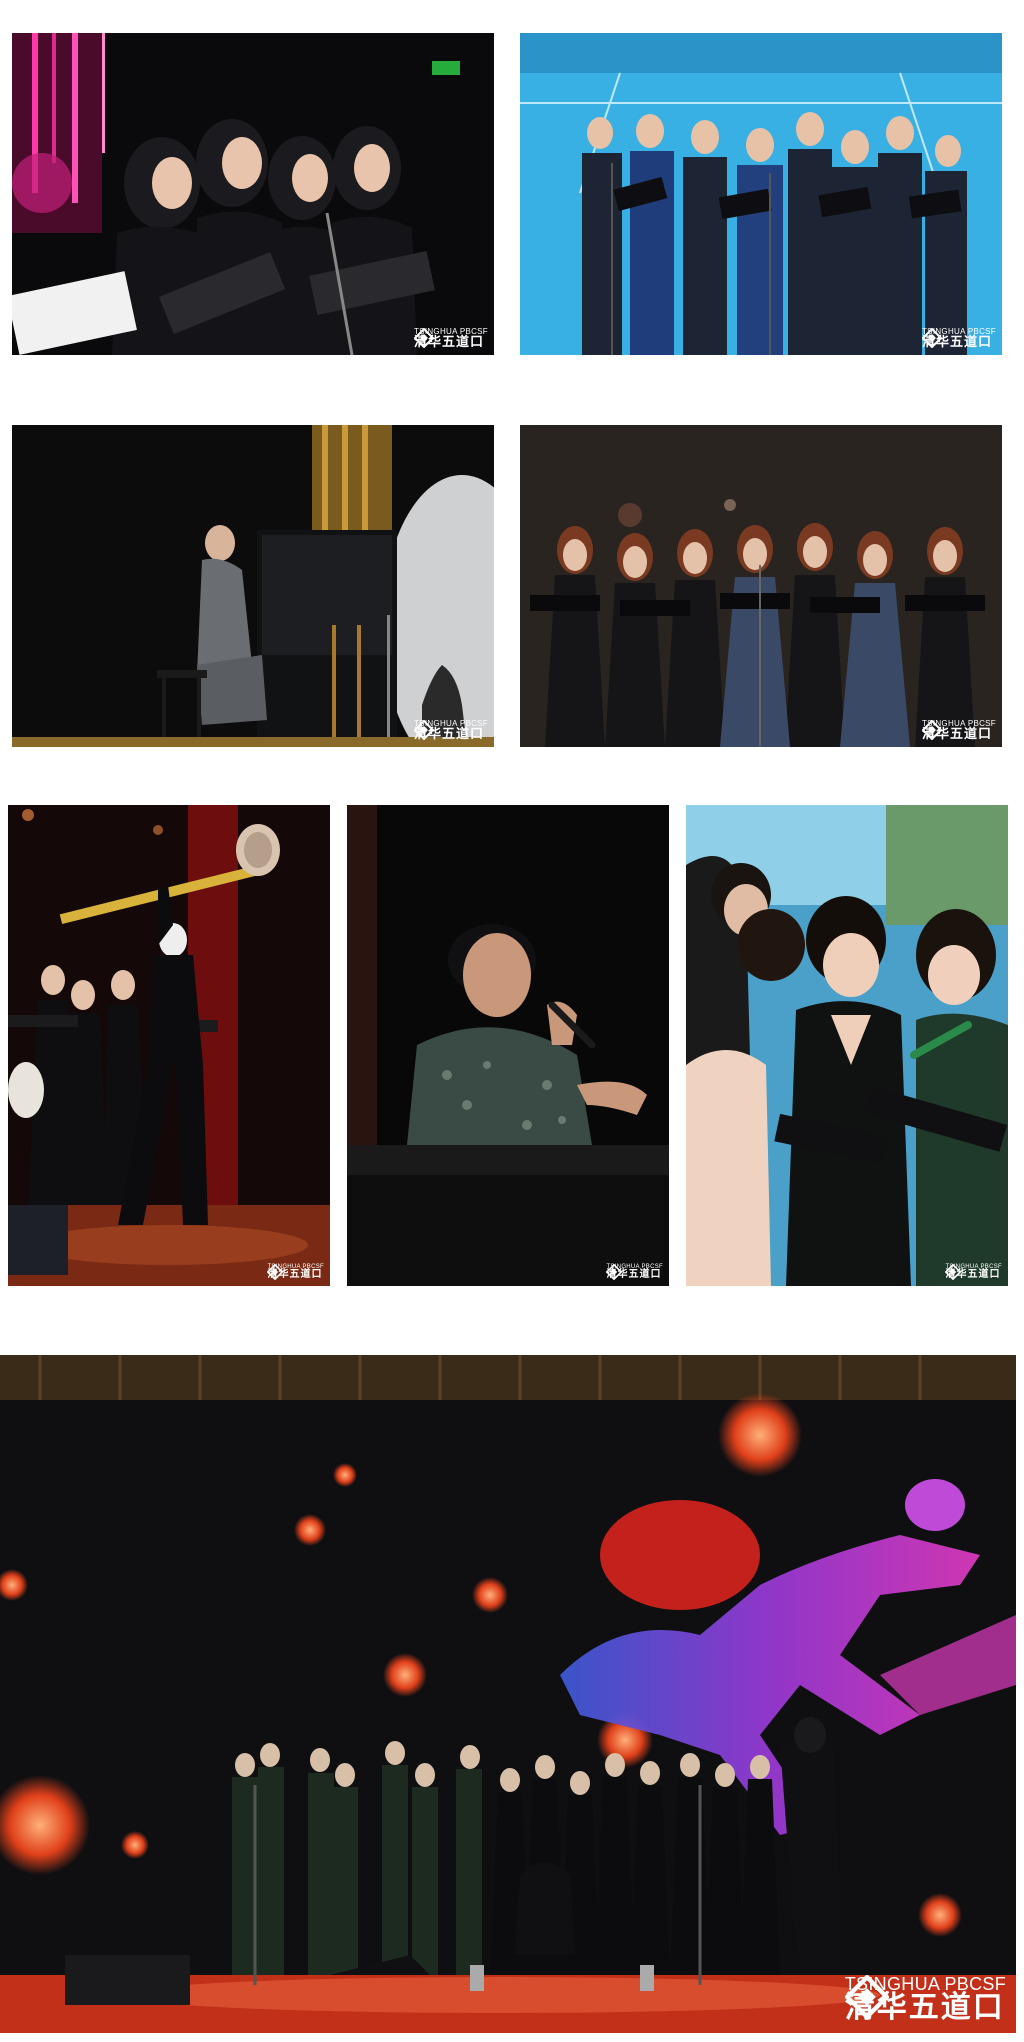 The height and width of the screenshot is (2042, 1024). I want to click on men-choir-image, so click(761, 194).